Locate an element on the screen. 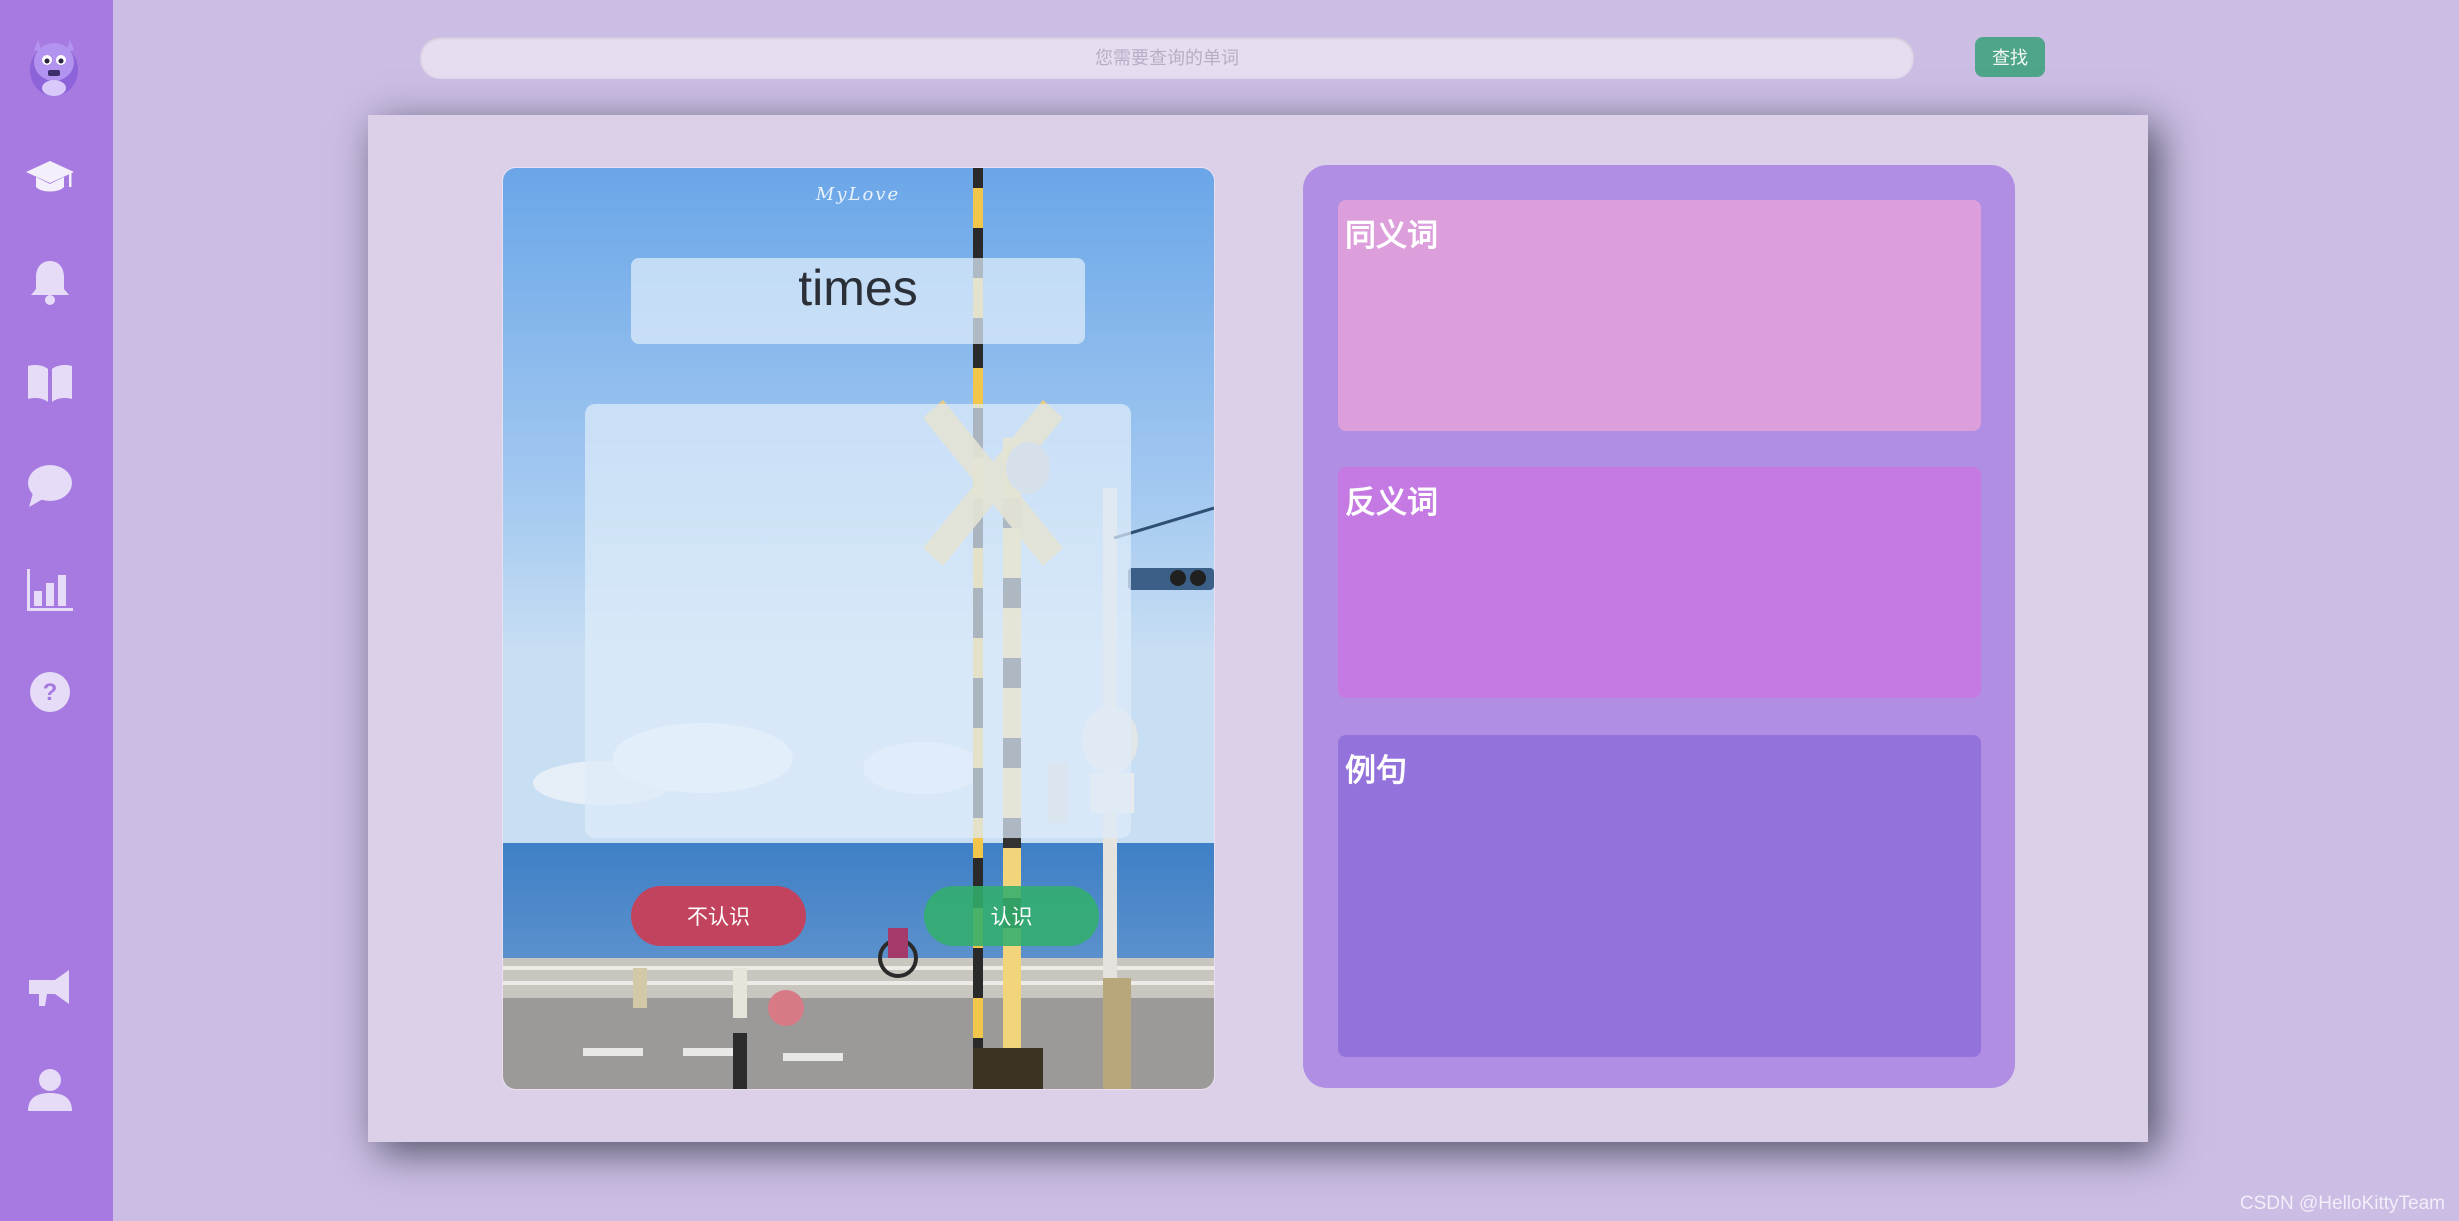 This screenshot has height=1221, width=2459. search-button: 查找 is located at coordinates (2010, 57).